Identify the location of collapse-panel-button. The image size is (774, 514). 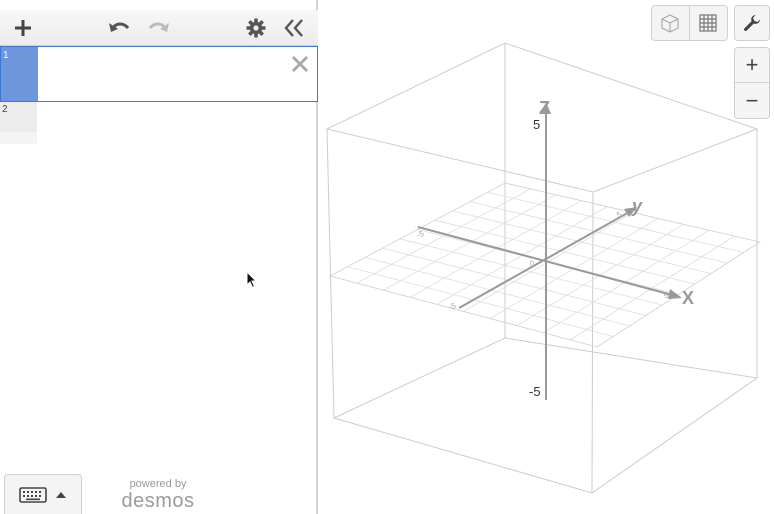
(294, 28).